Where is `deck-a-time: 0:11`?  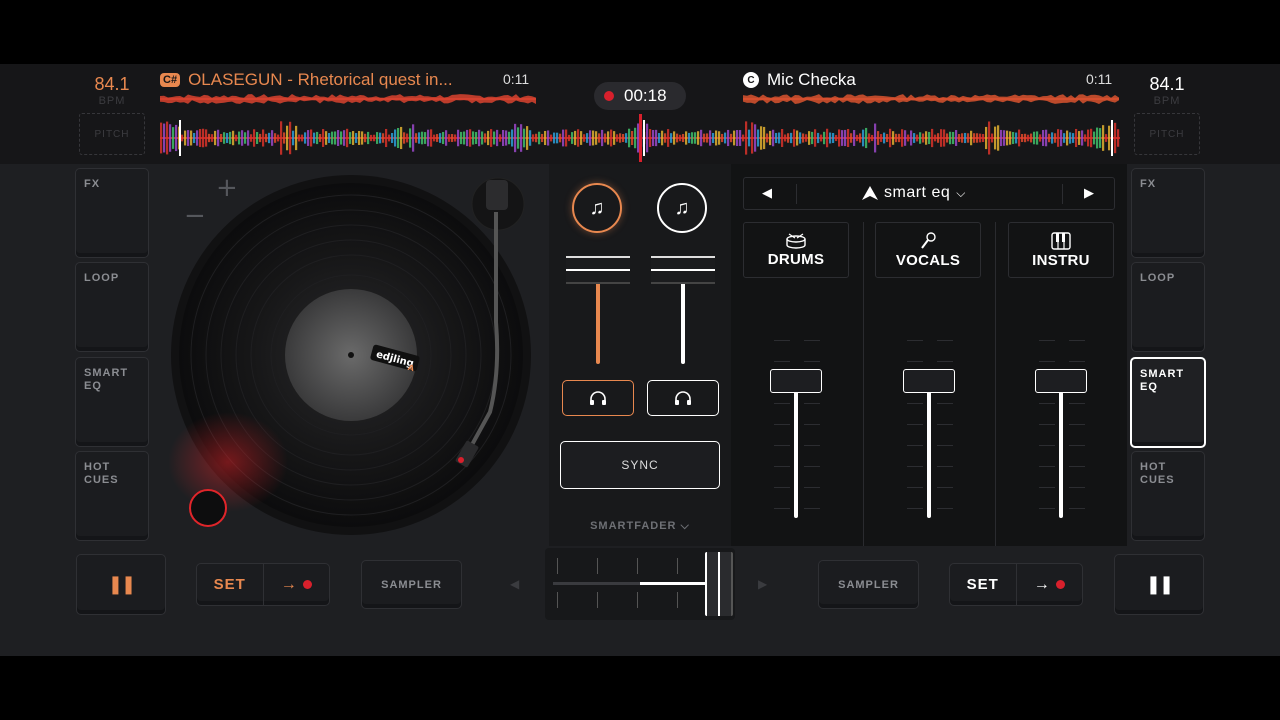
deck-a-time: 0:11 is located at coordinates (516, 79).